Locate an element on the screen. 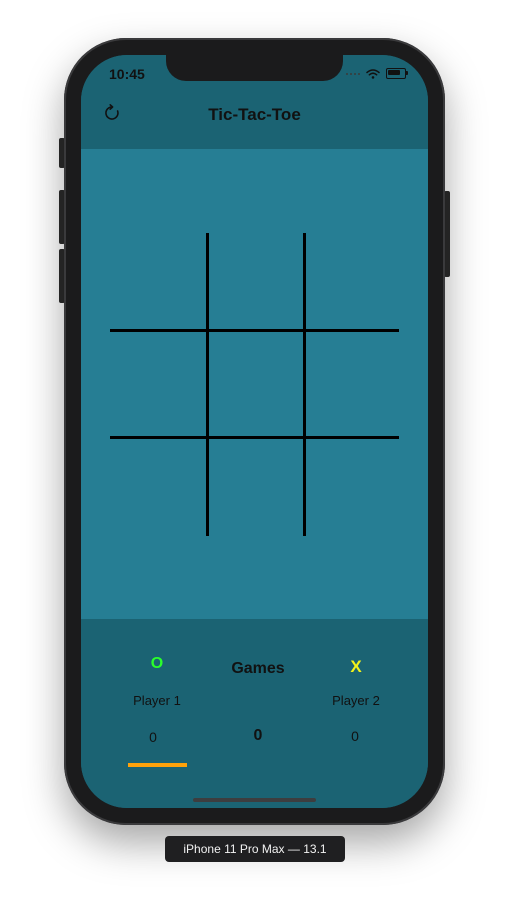  player1-name: Player 1 is located at coordinates (157, 700).